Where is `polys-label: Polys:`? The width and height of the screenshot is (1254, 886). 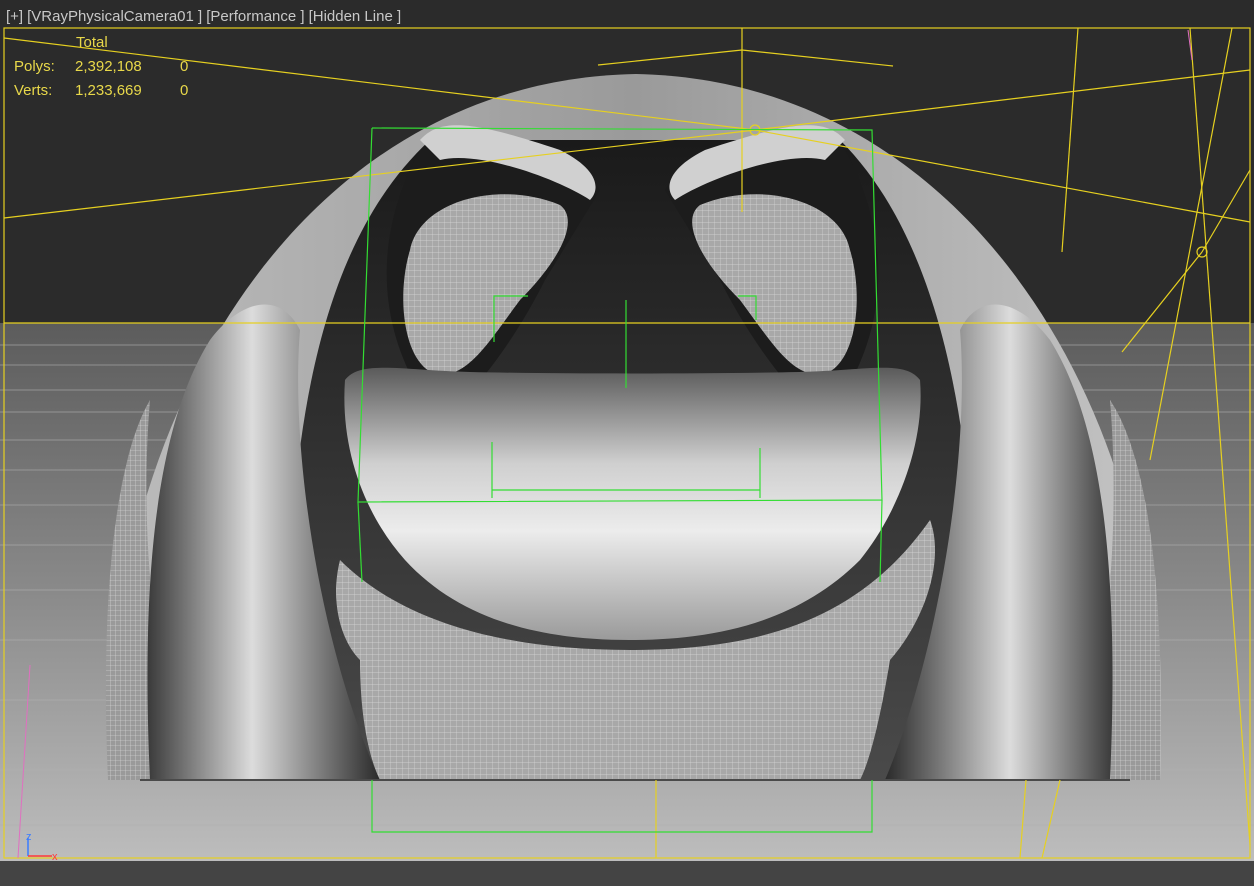
polys-label: Polys: is located at coordinates (34, 66).